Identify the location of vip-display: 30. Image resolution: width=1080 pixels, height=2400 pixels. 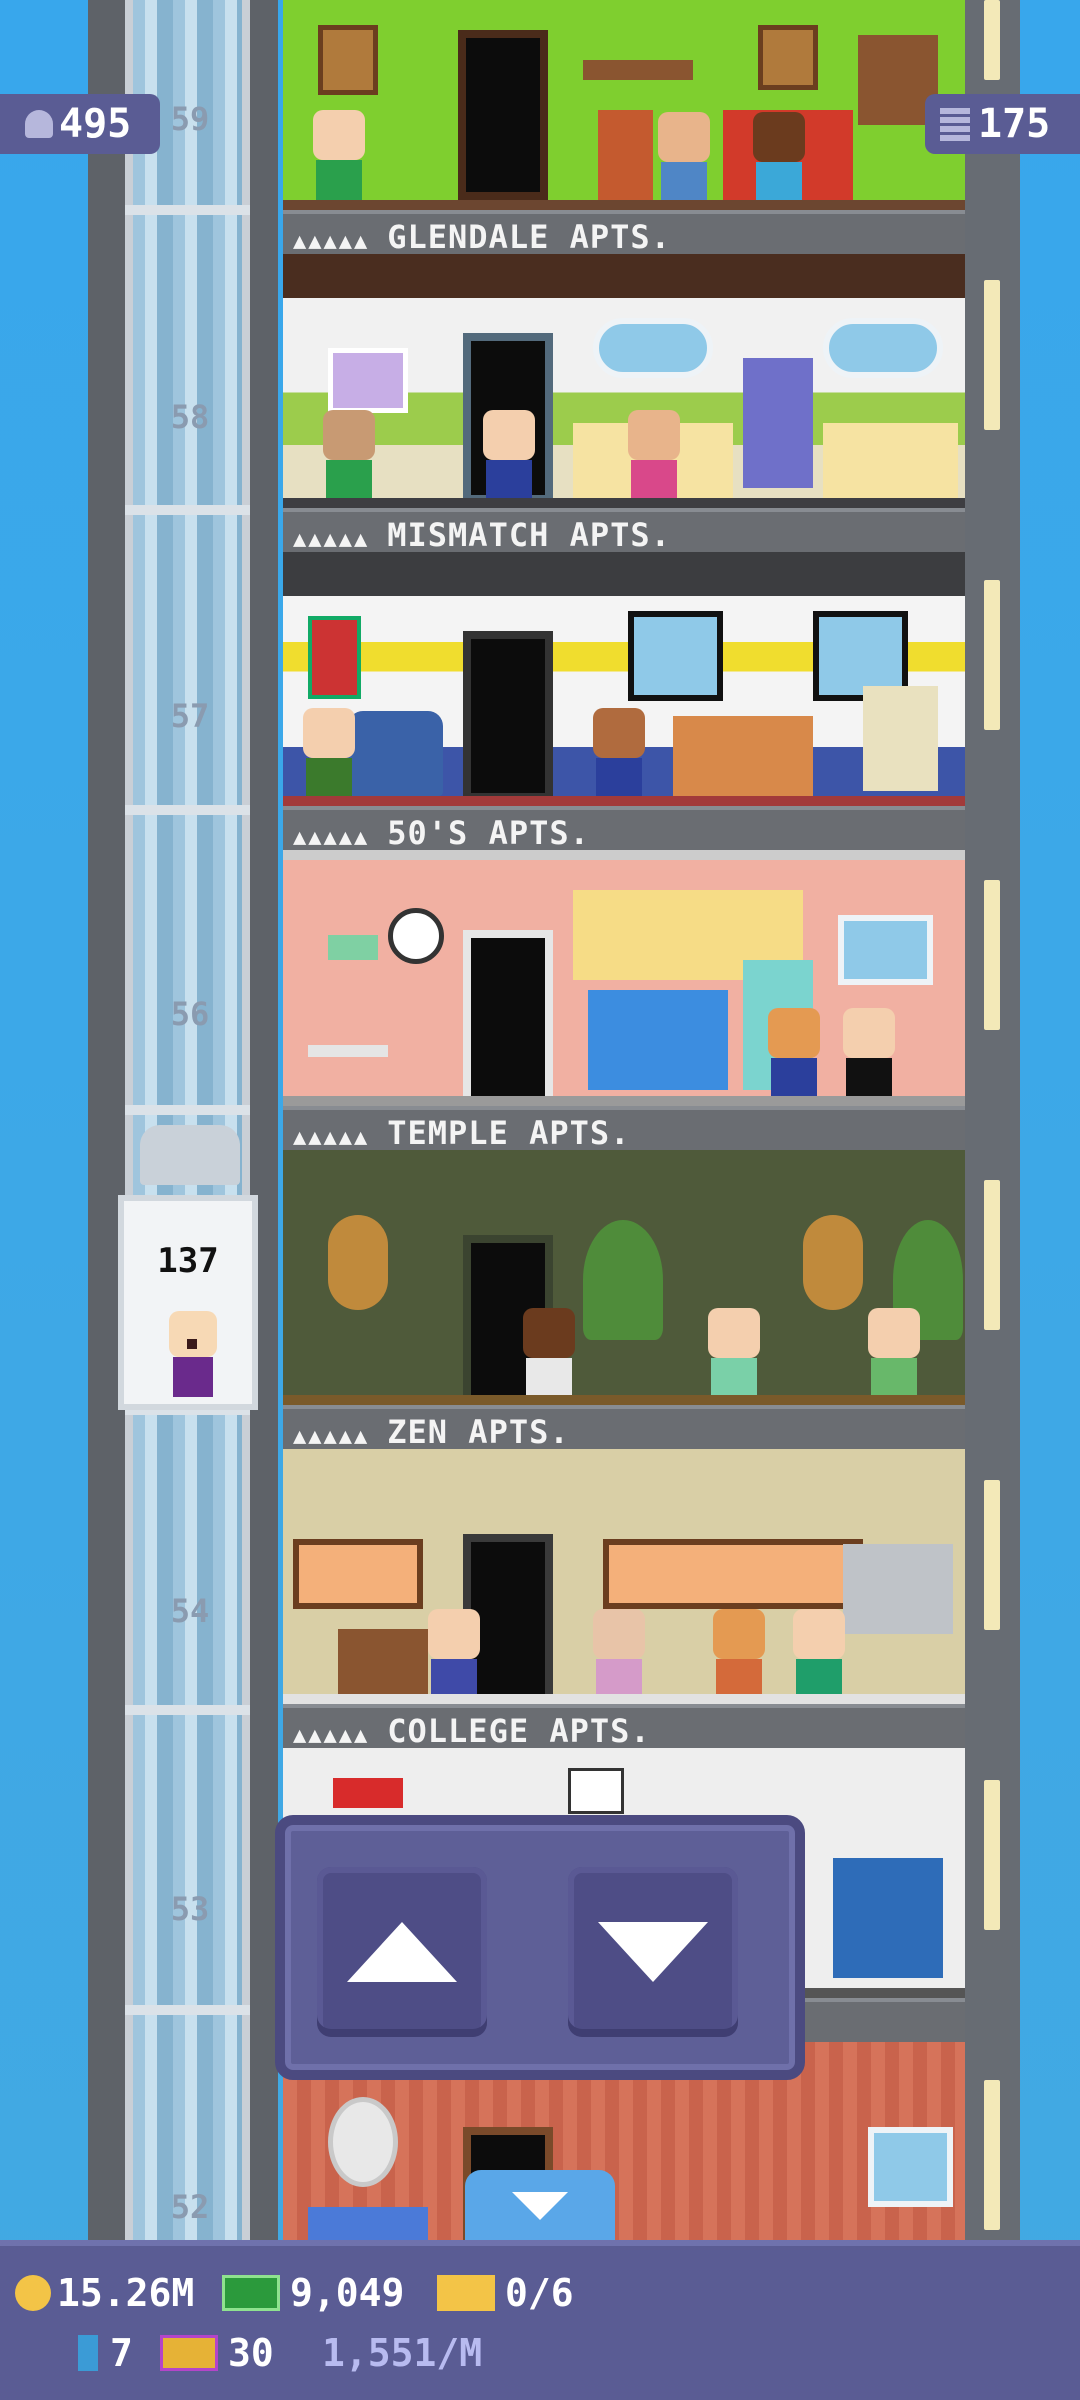
(217, 2353).